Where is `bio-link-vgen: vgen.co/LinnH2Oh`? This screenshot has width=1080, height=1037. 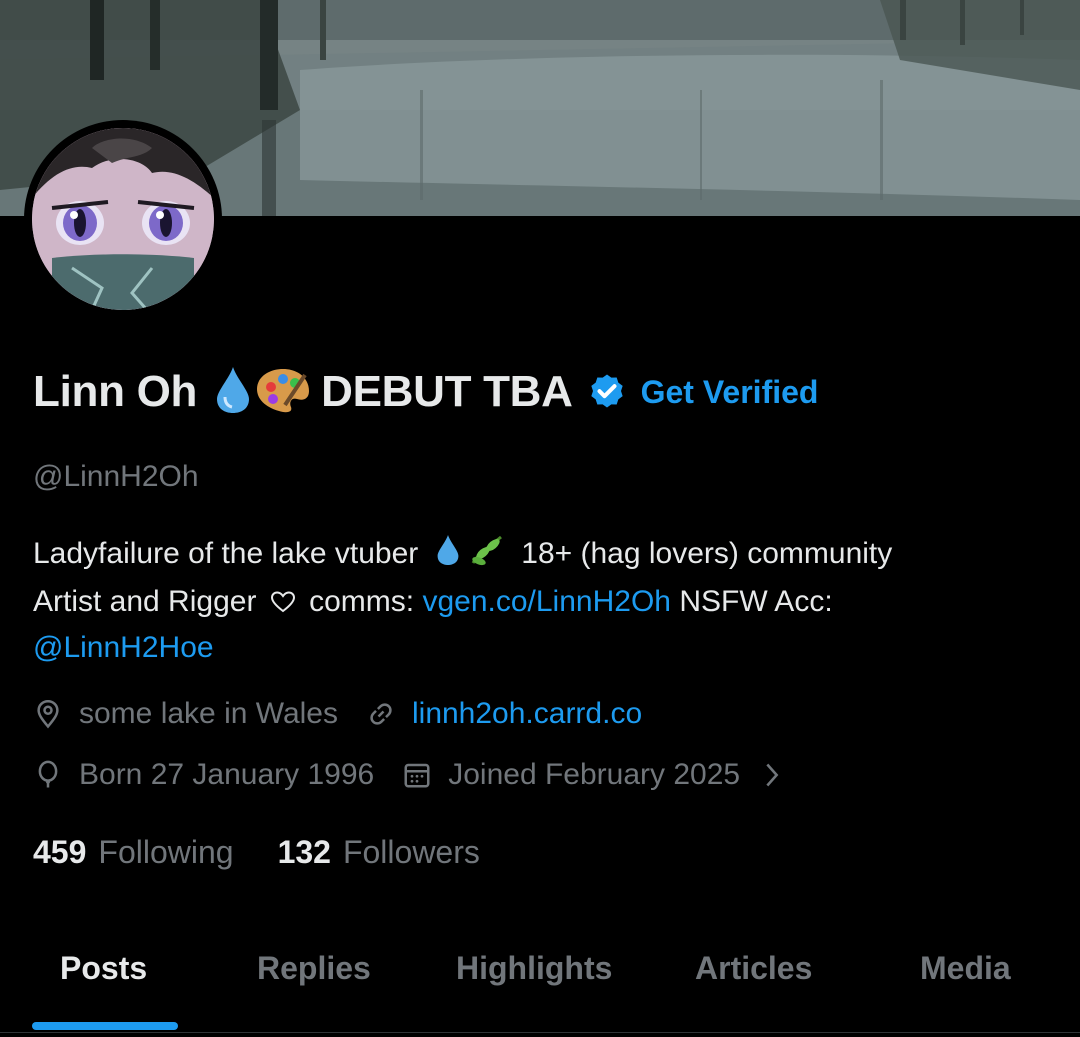 bio-link-vgen: vgen.co/LinnH2Oh is located at coordinates (546, 601).